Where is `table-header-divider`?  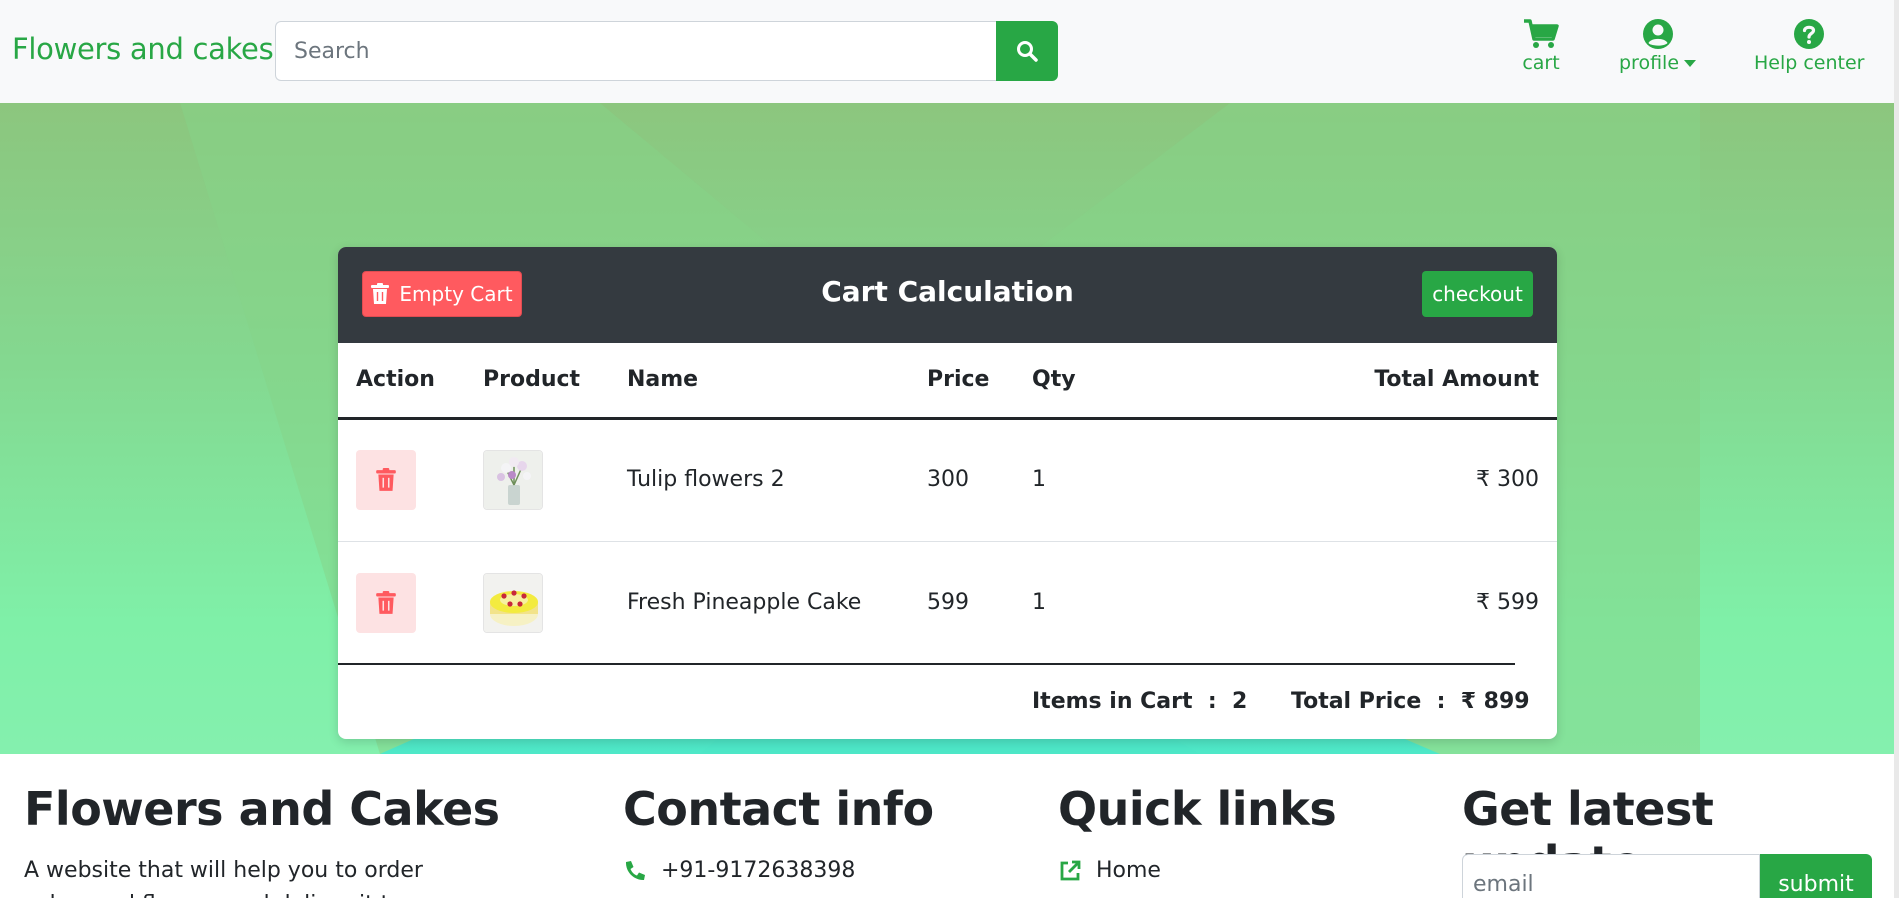 table-header-divider is located at coordinates (947, 418).